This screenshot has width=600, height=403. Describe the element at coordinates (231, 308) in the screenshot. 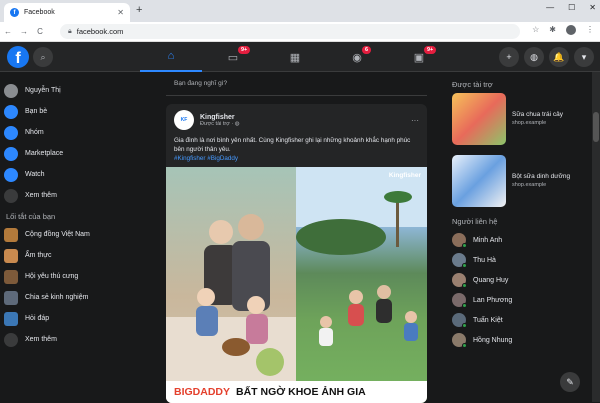

I see `family-illustration` at that location.